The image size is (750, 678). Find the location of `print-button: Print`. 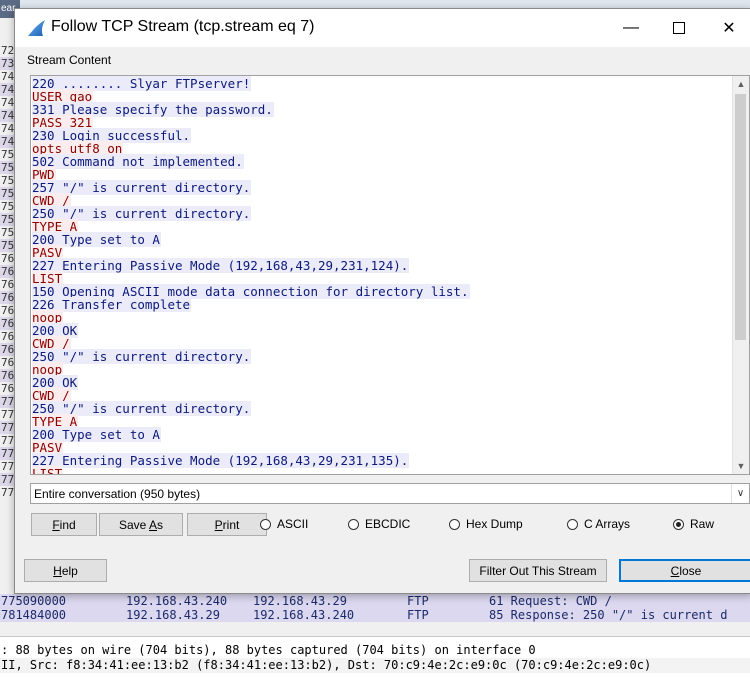

print-button: Print is located at coordinates (227, 524).